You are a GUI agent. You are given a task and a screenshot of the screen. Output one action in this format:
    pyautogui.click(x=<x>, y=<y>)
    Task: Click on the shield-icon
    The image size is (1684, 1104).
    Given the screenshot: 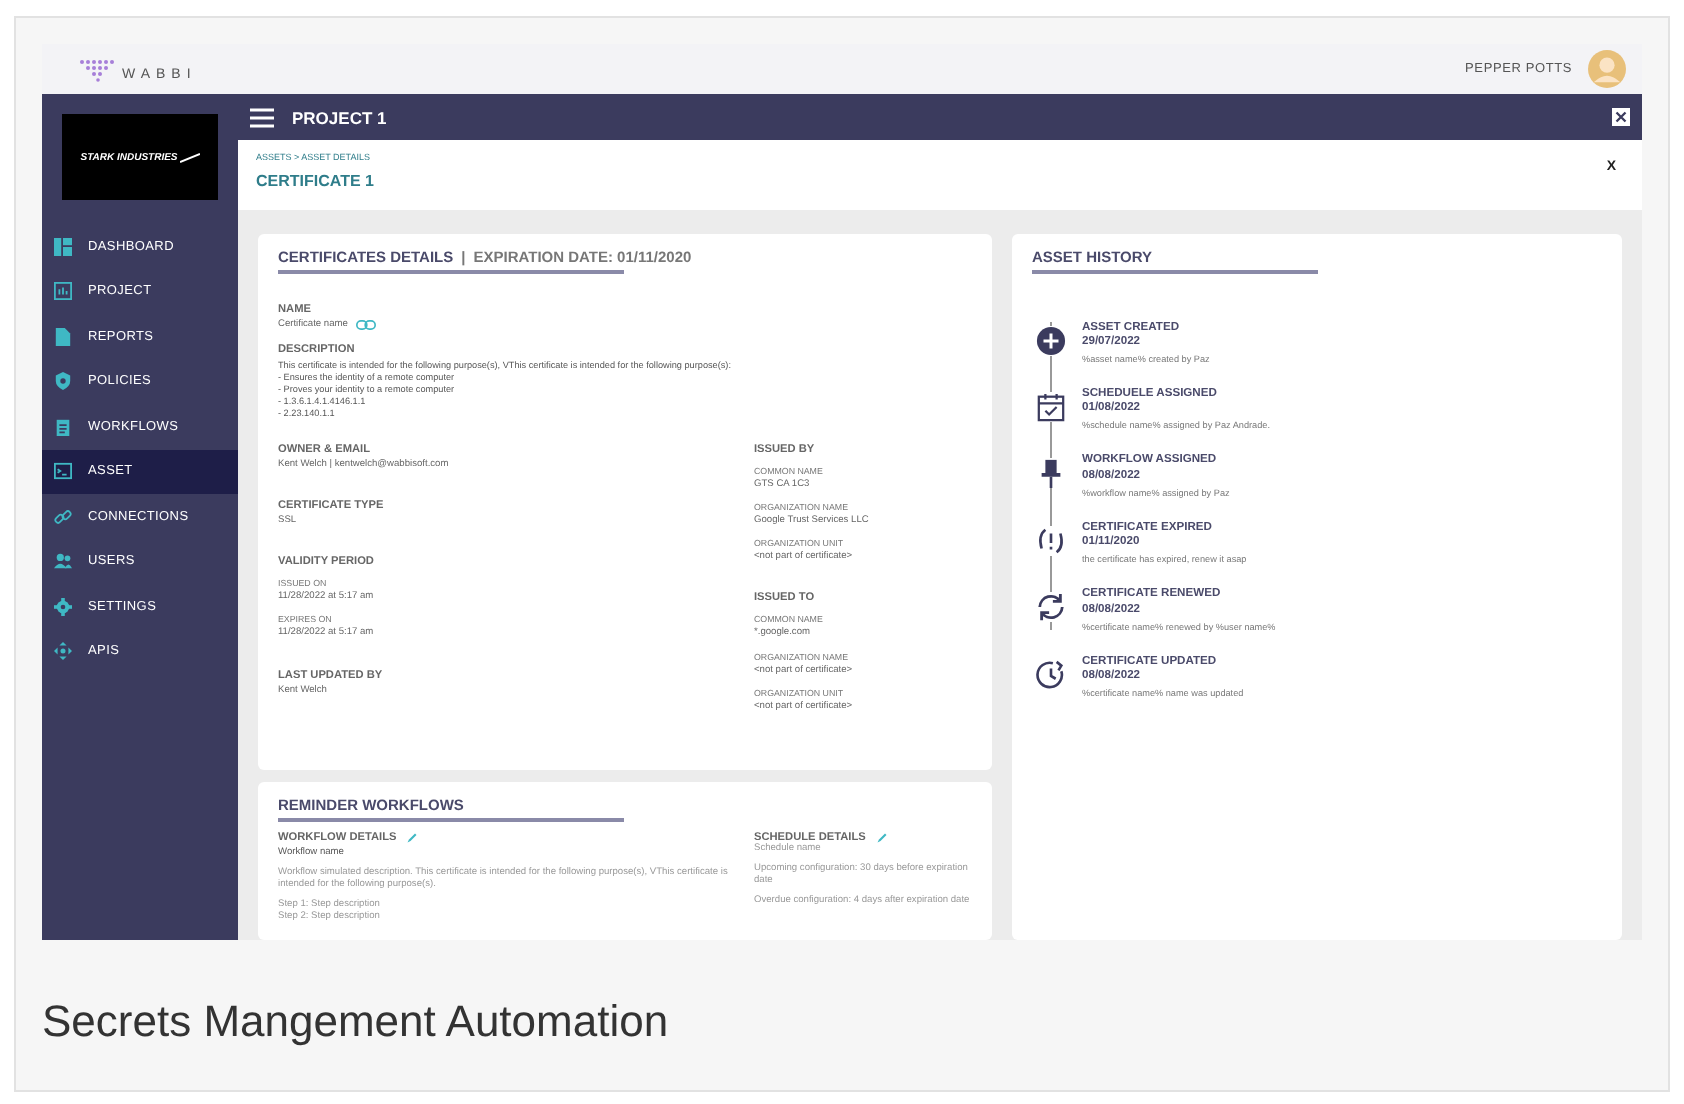 What is the action you would take?
    pyautogui.click(x=63, y=381)
    